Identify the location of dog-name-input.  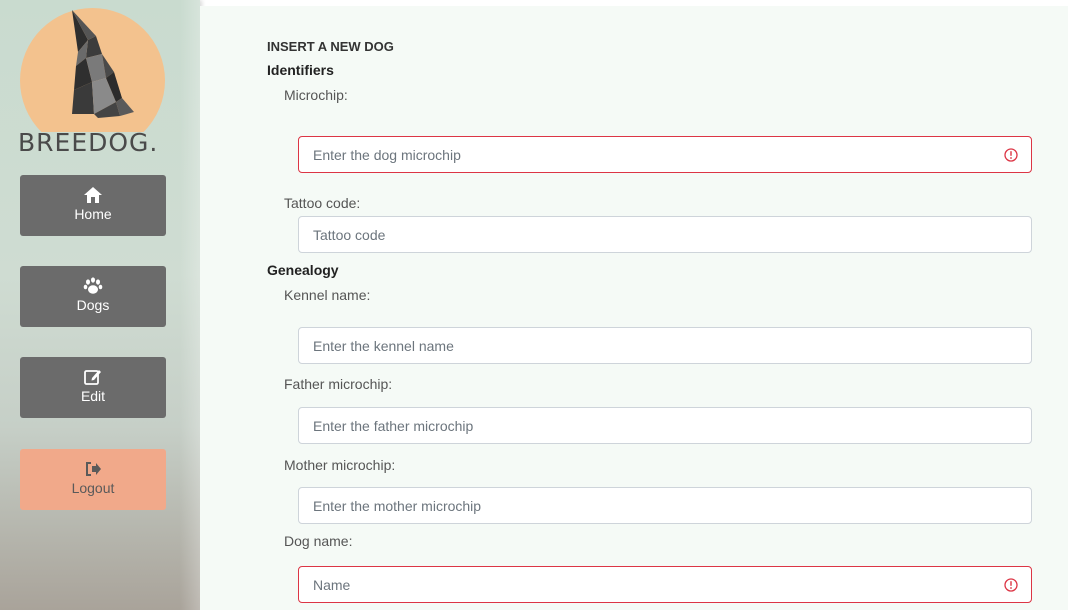
(665, 584).